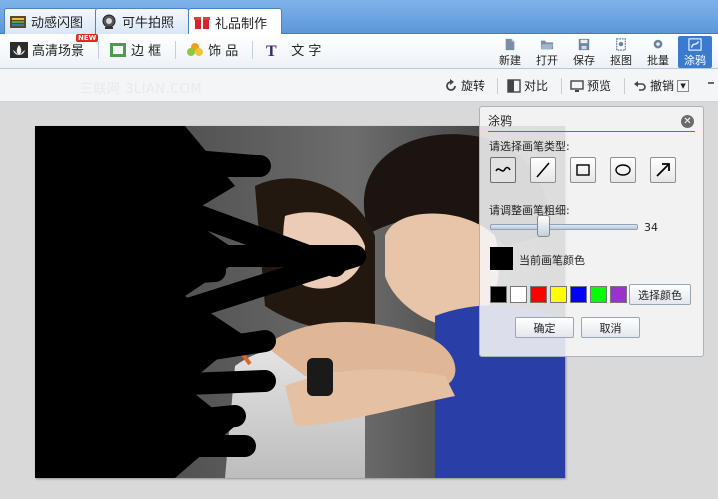 The image size is (718, 499). Describe the element at coordinates (687, 121) in the screenshot. I see `close-icon: ✕` at that location.